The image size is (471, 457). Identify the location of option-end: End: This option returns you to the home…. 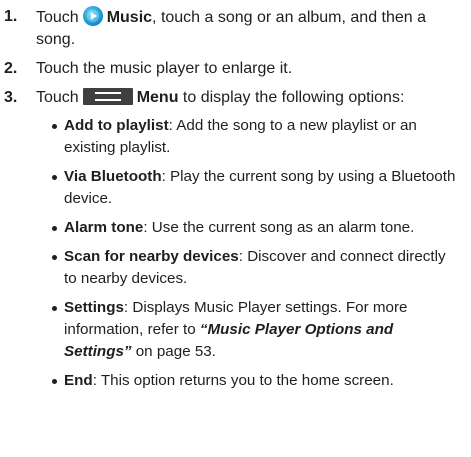
(256, 381).